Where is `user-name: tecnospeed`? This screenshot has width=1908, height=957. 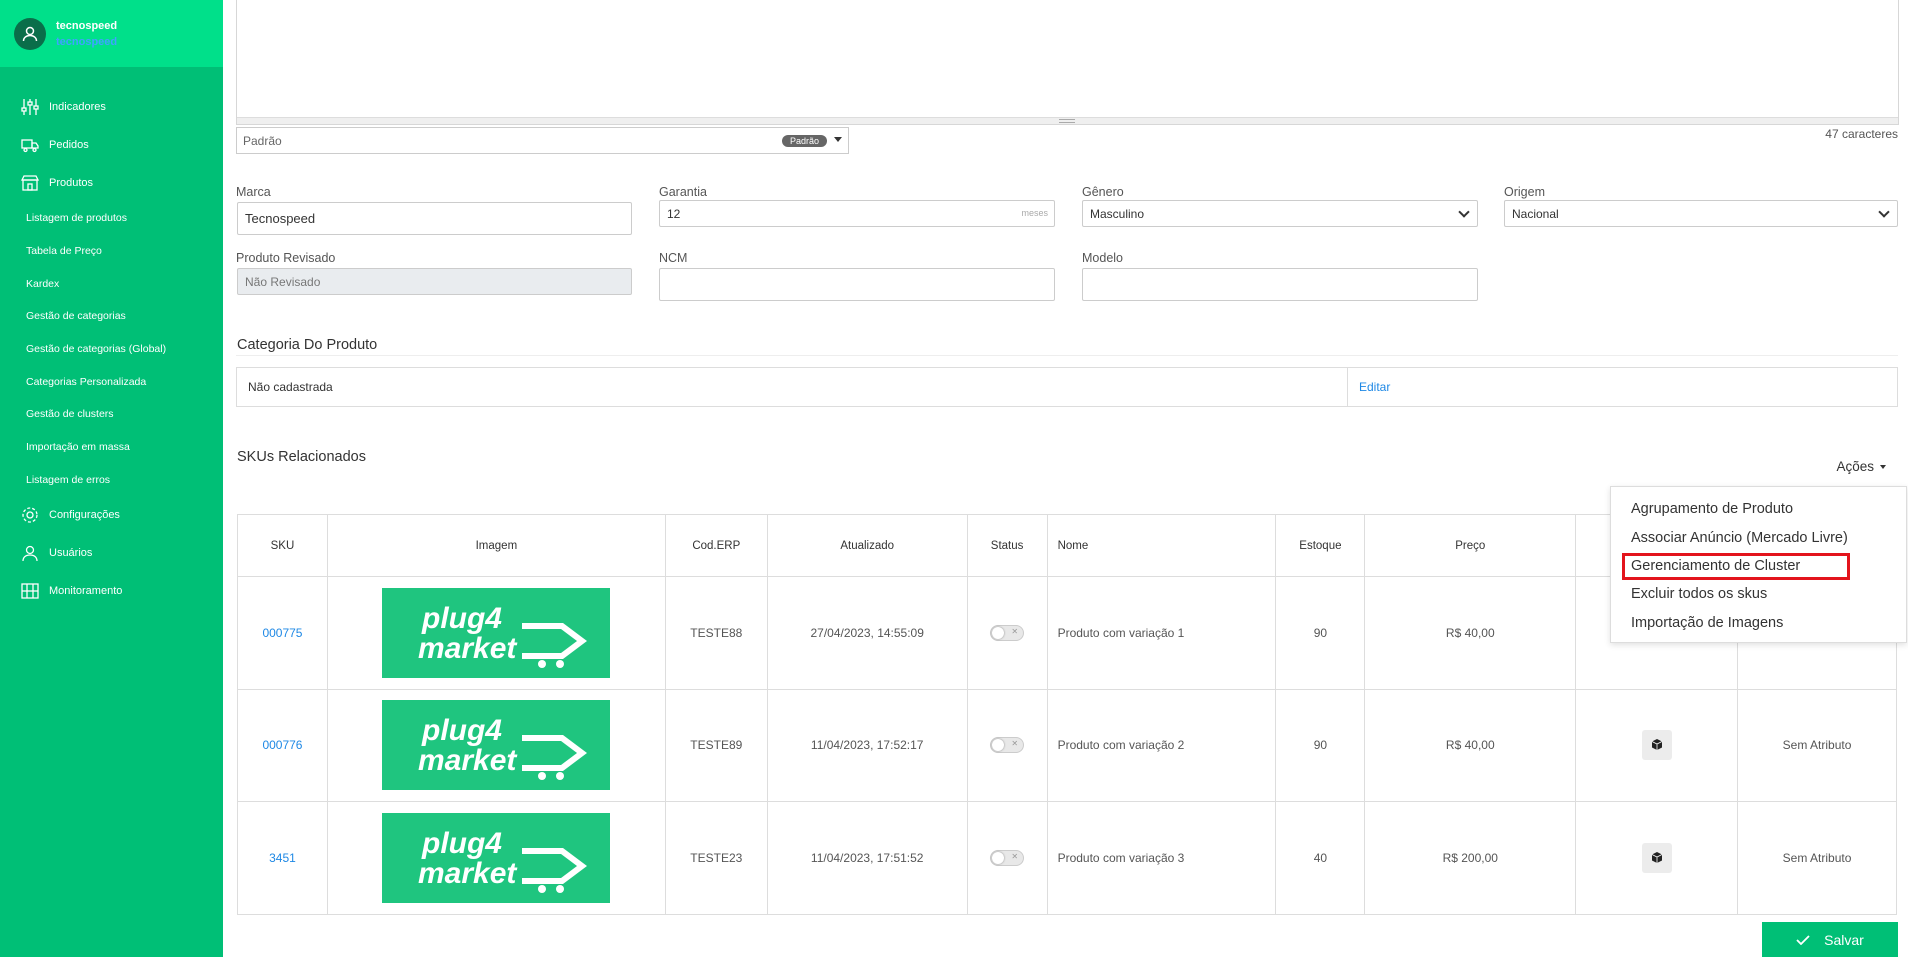
user-name: tecnospeed is located at coordinates (87, 25).